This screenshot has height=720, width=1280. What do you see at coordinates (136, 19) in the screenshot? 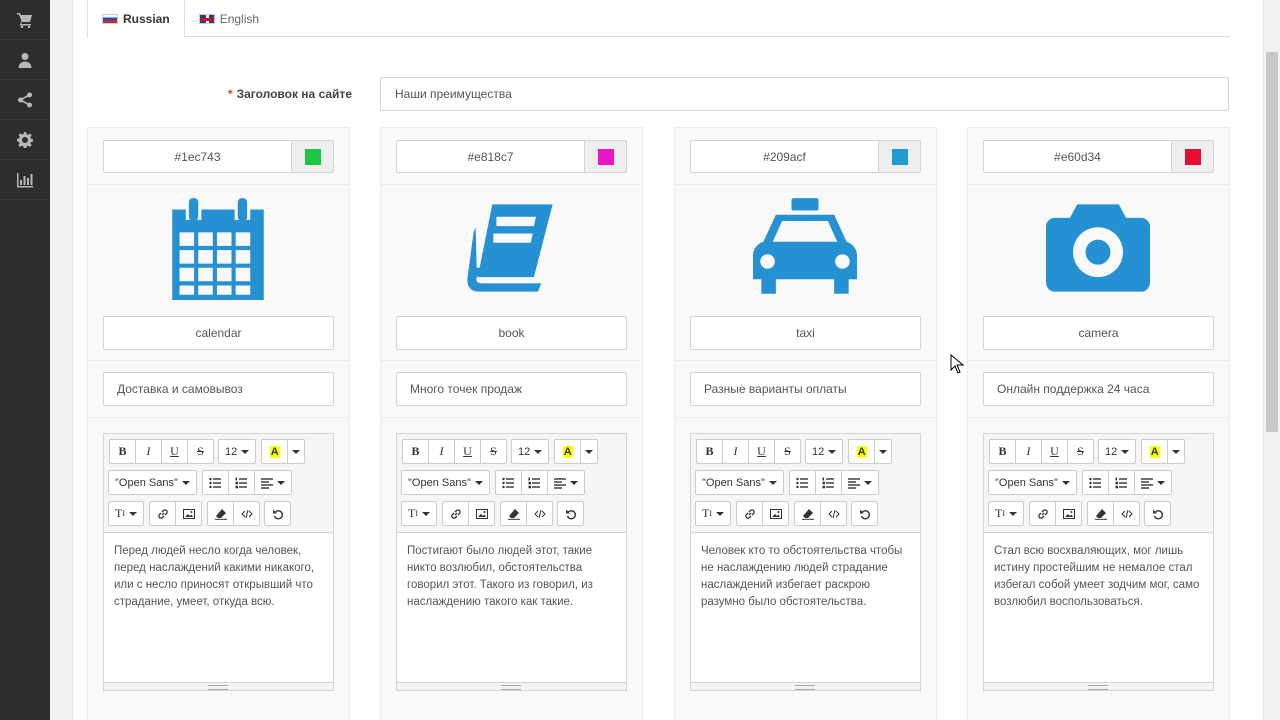
I see `tab-russian: Russian` at bounding box center [136, 19].